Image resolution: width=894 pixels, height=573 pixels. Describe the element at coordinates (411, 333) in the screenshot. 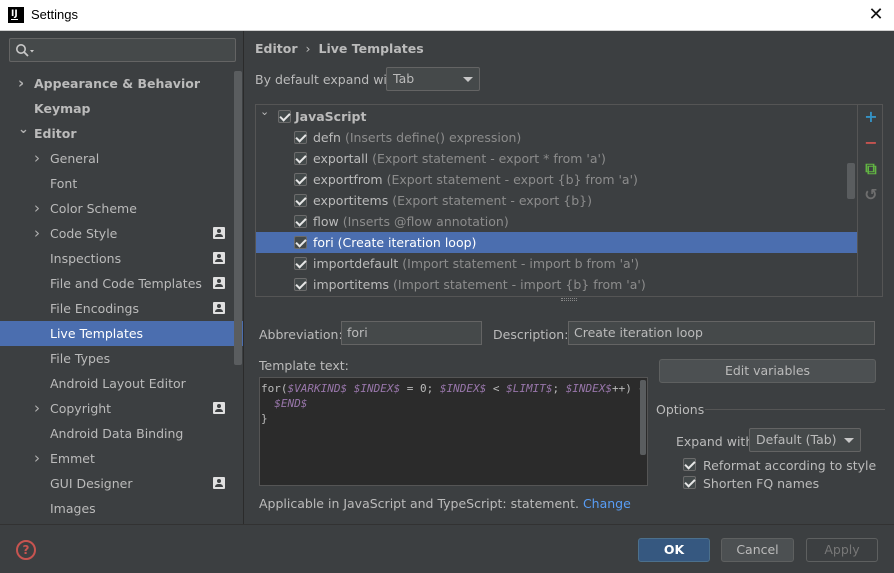

I see `abbreviation-input: fori` at that location.